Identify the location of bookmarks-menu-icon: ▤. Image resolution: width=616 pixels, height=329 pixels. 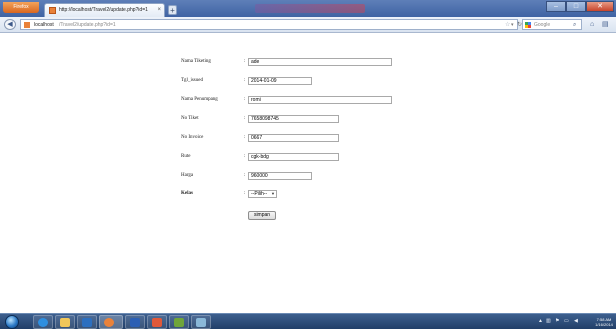
(605, 24).